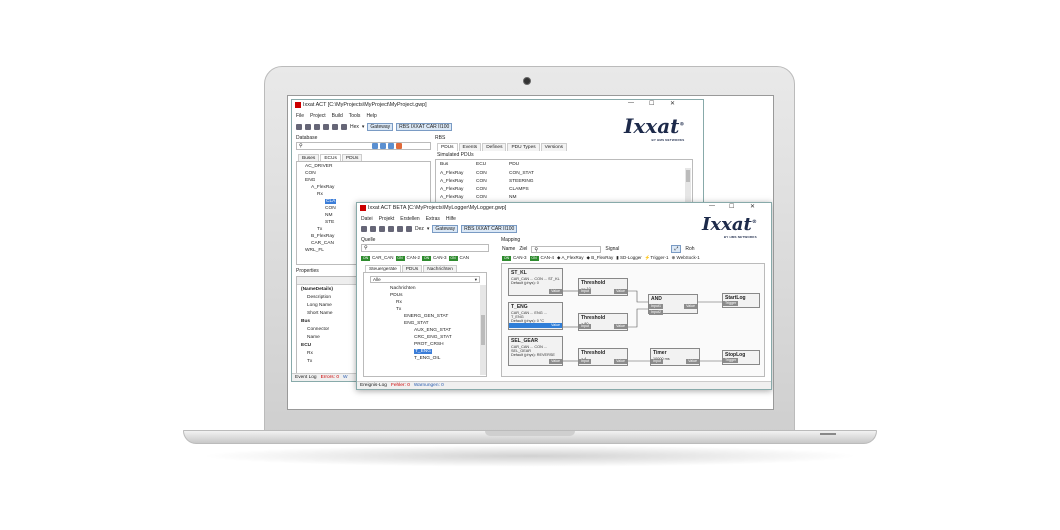 This screenshot has width=1060, height=530. What do you see at coordinates (600, 258) in the screenshot?
I see `tab-b-flexray: ◆ B_FlexRay` at bounding box center [600, 258].